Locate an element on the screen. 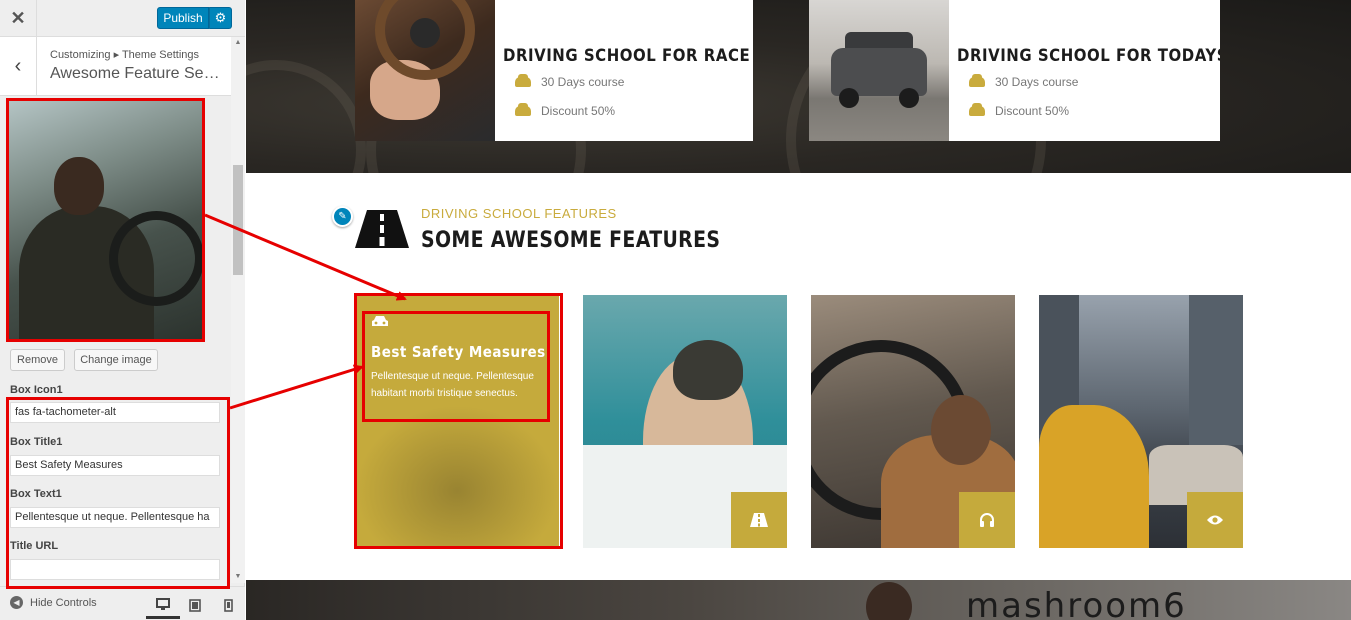 The image size is (1351, 620). close-button: ✕ is located at coordinates (18, 18).